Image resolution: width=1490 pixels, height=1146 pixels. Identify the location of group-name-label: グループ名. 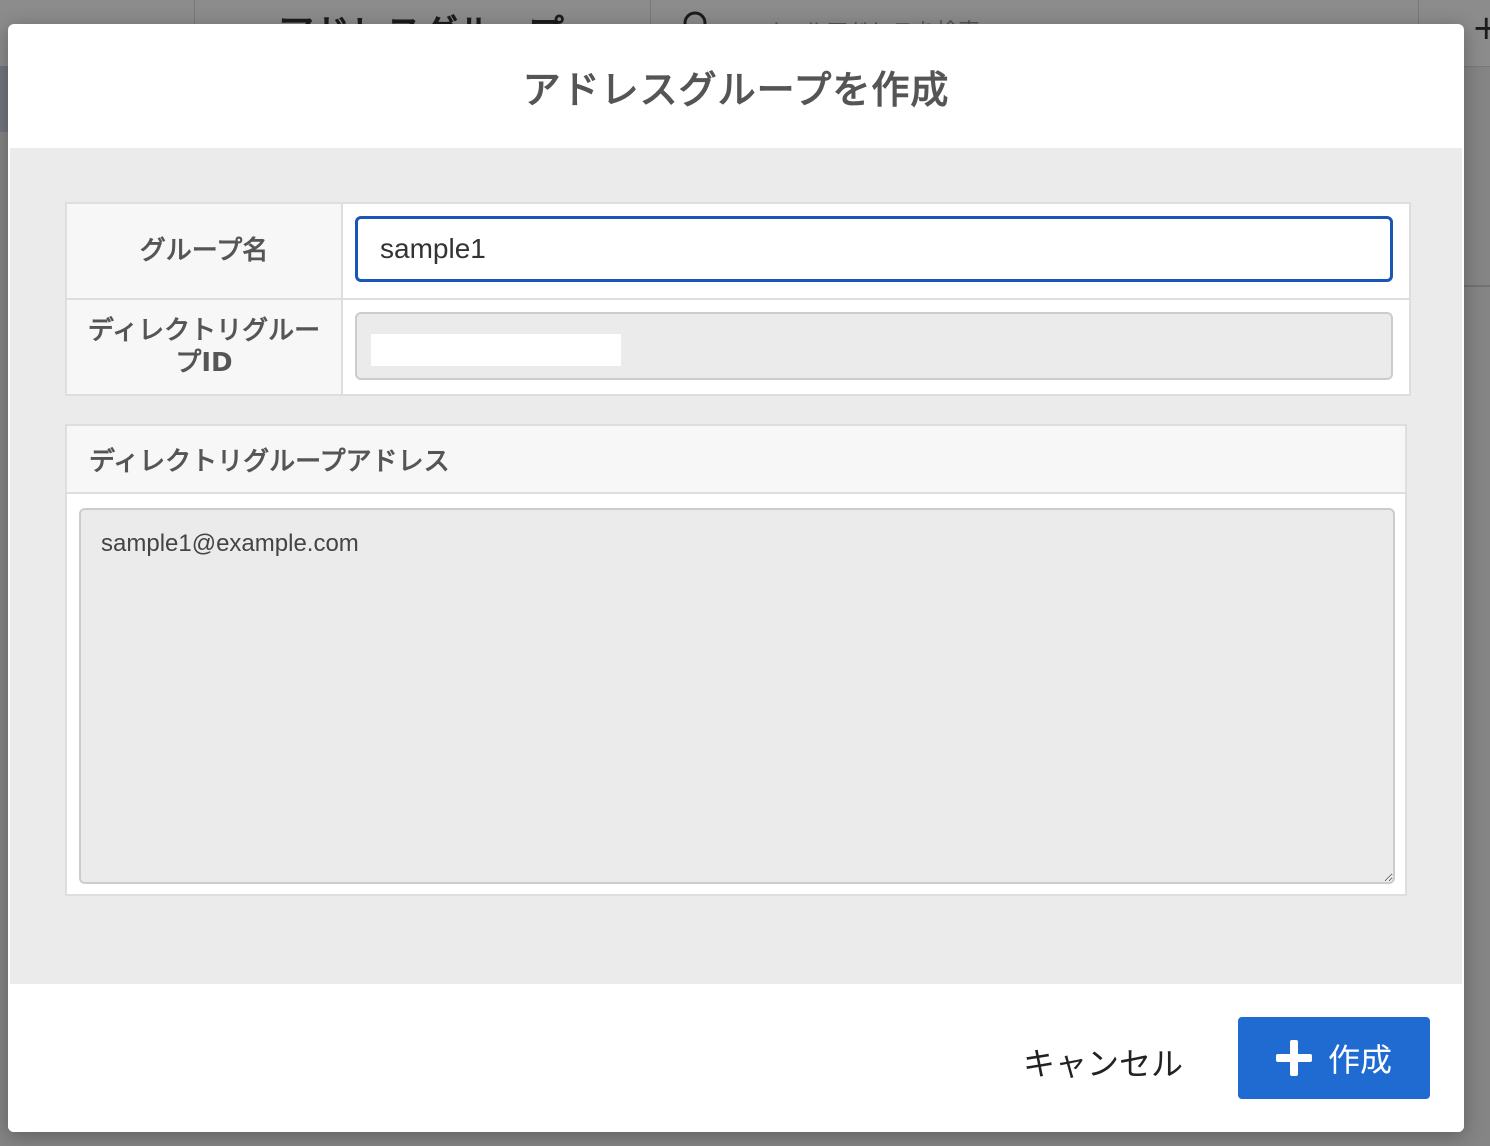
(205, 251).